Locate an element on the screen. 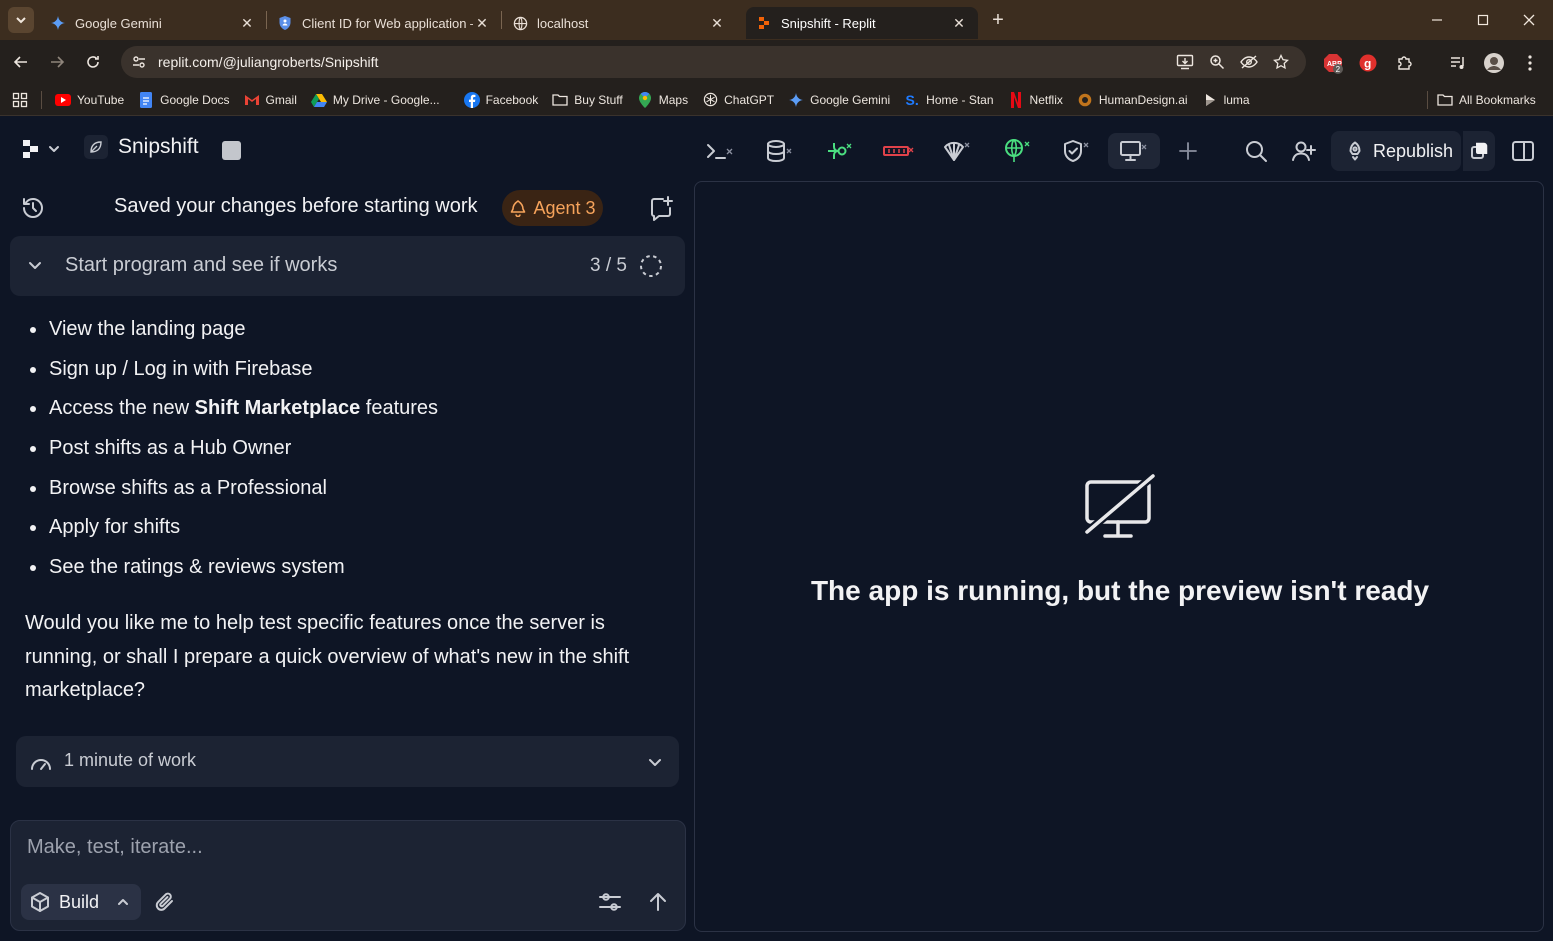  toggle-panel-button is located at coordinates (1523, 151).